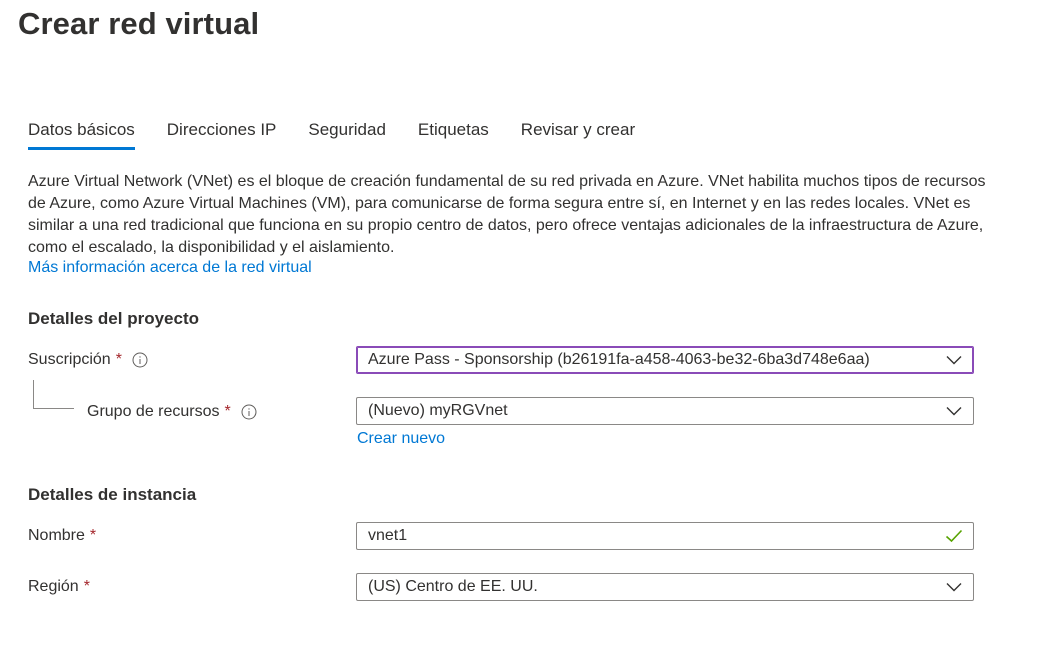  Describe the element at coordinates (170, 268) in the screenshot. I see `learn-more-link: Más información acerca de la red virtual` at that location.